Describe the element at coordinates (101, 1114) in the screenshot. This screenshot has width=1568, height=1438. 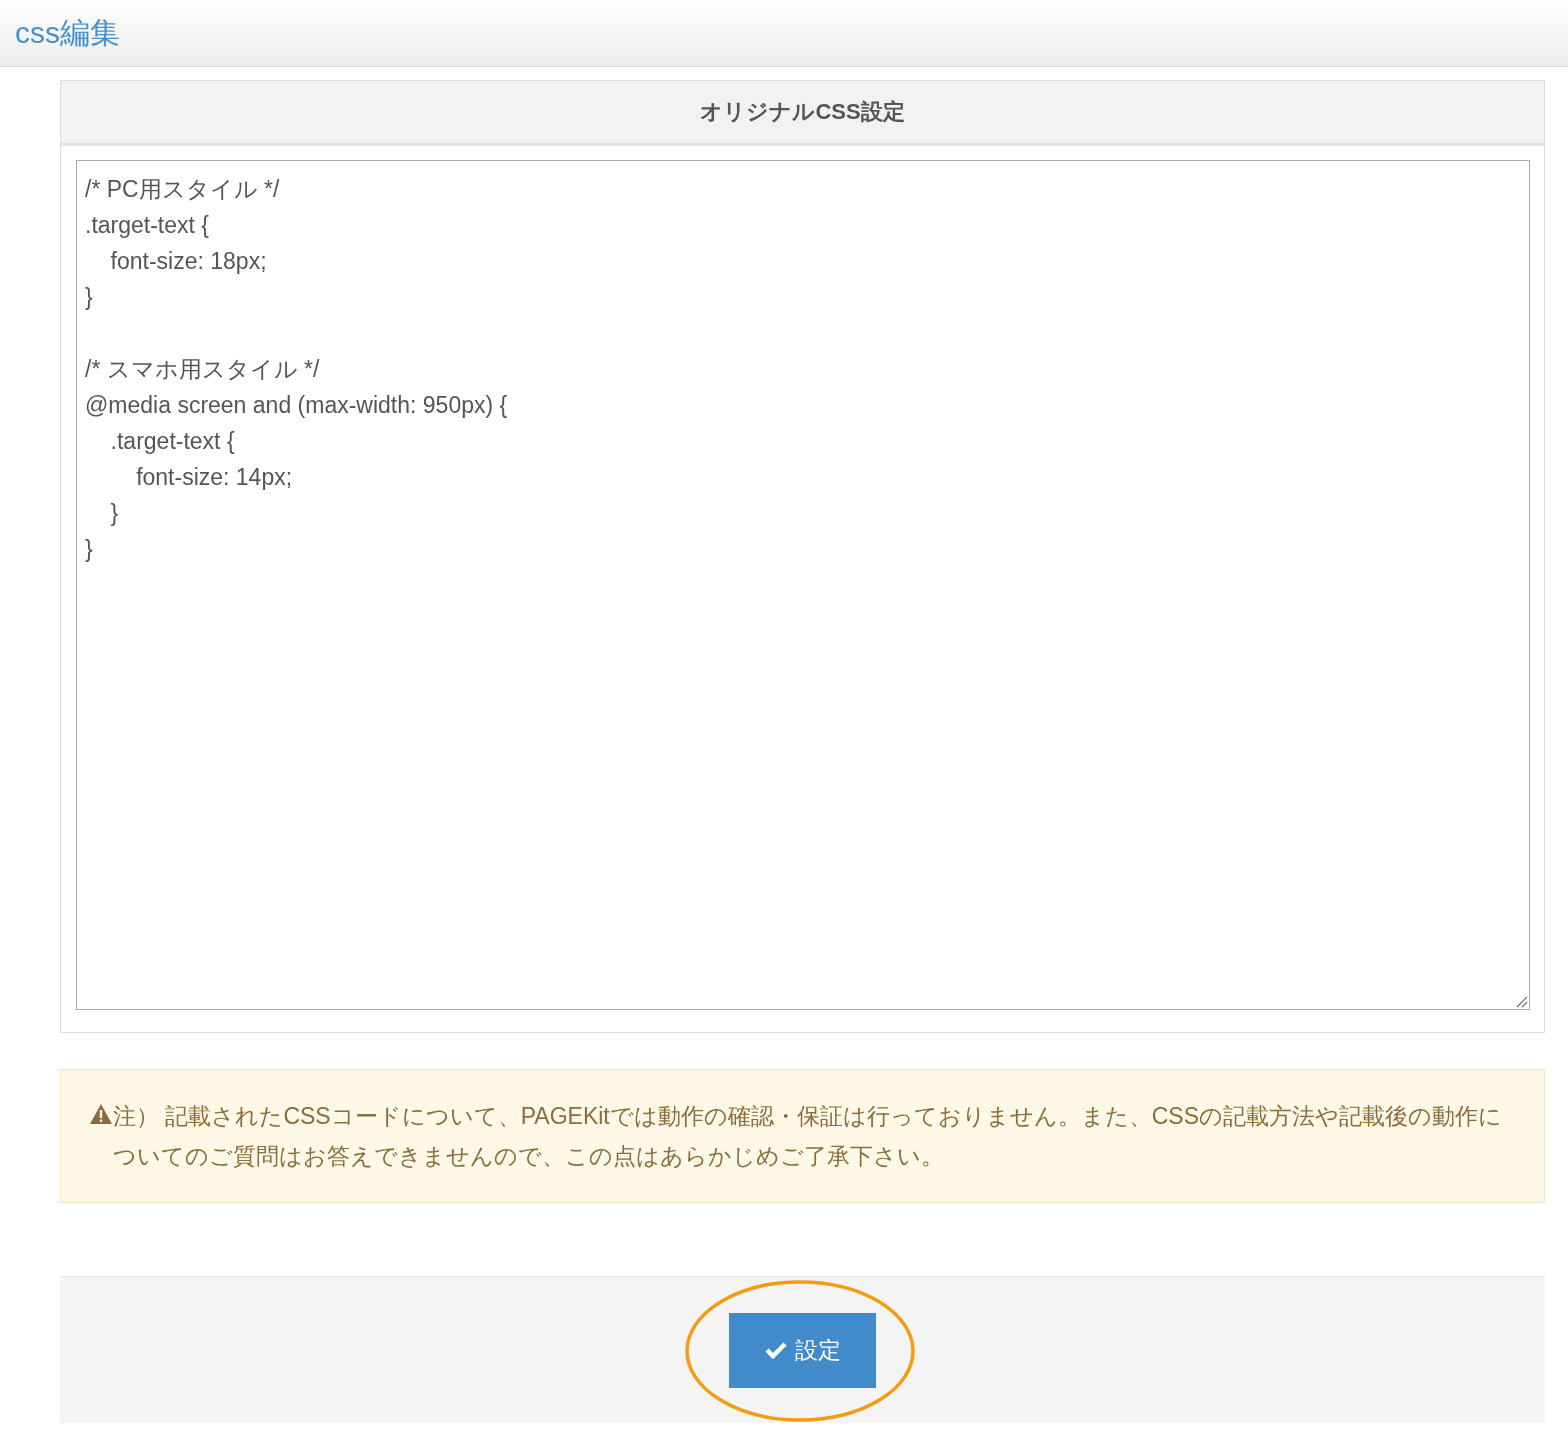
I see `warning-icon` at that location.